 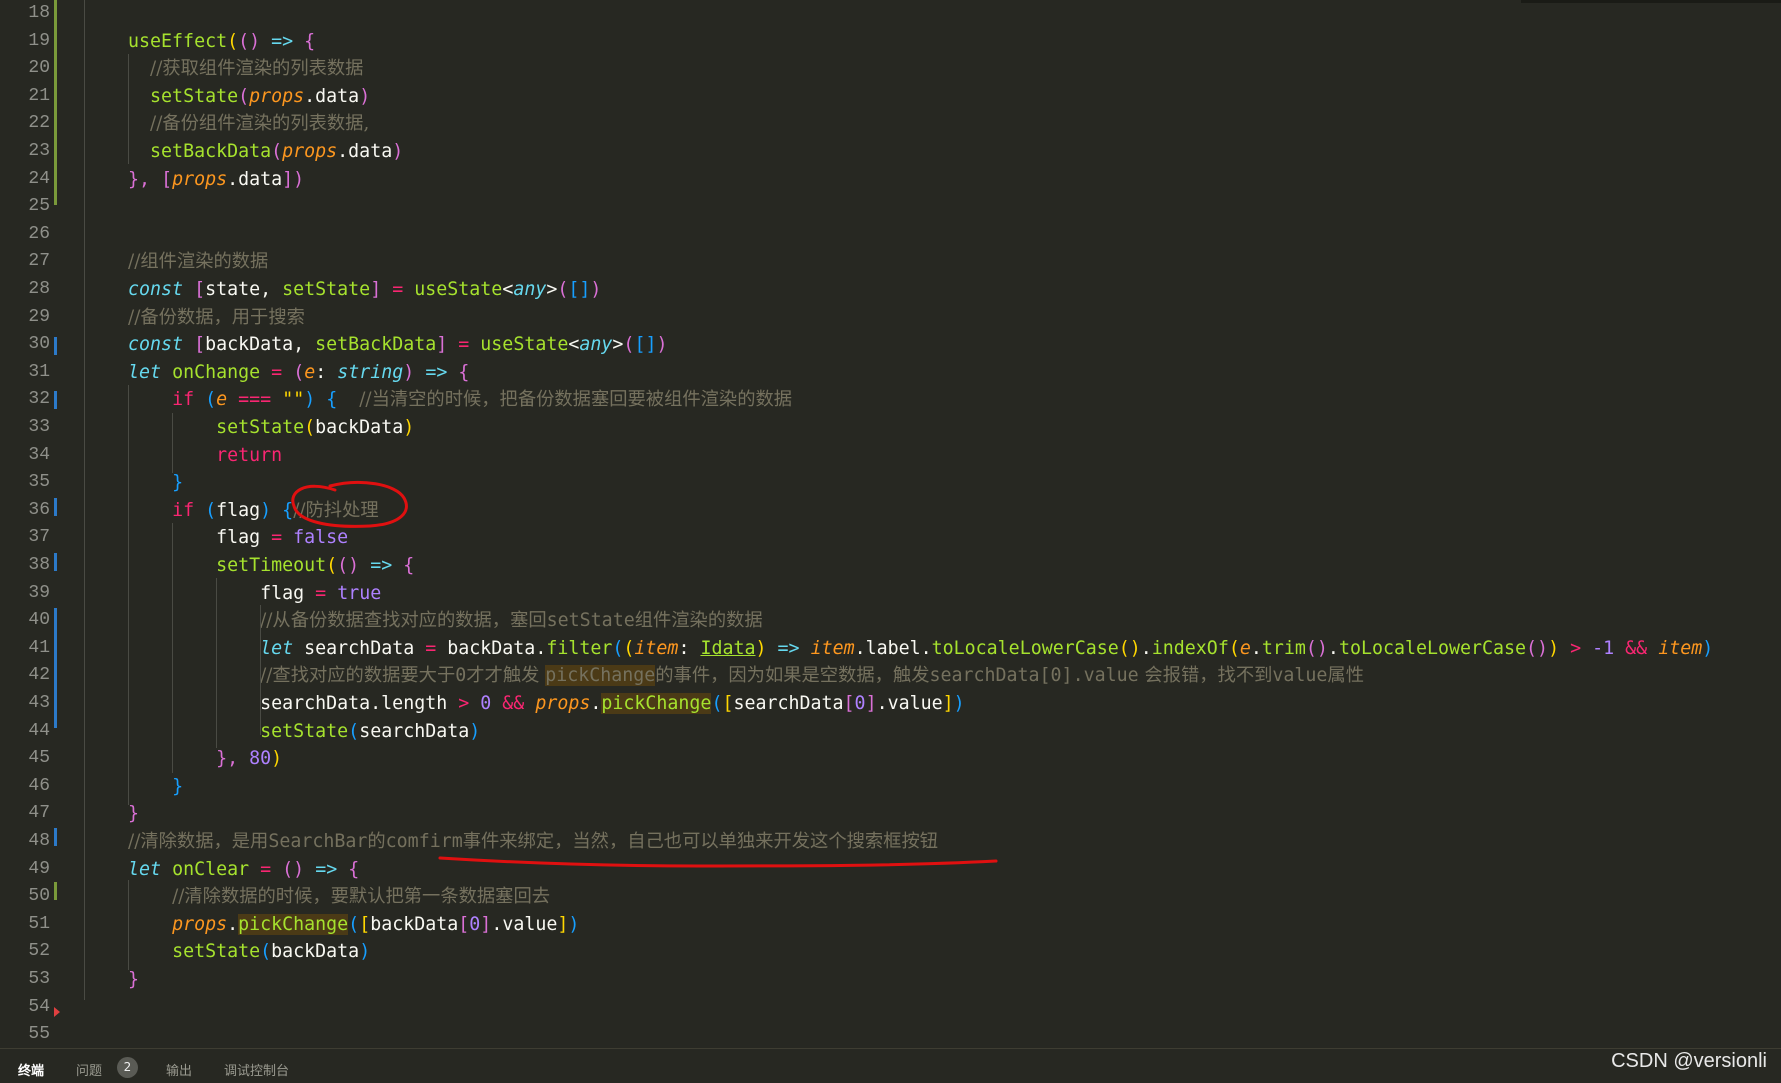 What do you see at coordinates (39, 123) in the screenshot?
I see `line-number: 22` at bounding box center [39, 123].